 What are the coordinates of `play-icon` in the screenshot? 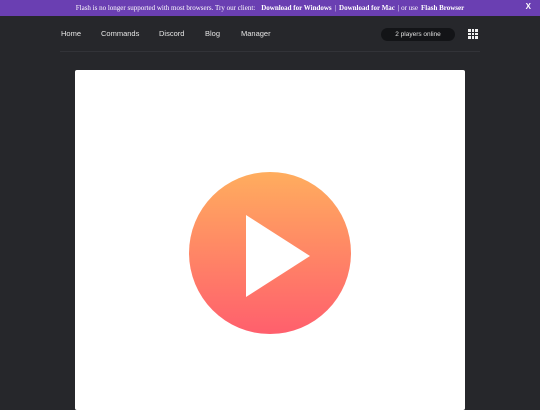 It's located at (270, 253).